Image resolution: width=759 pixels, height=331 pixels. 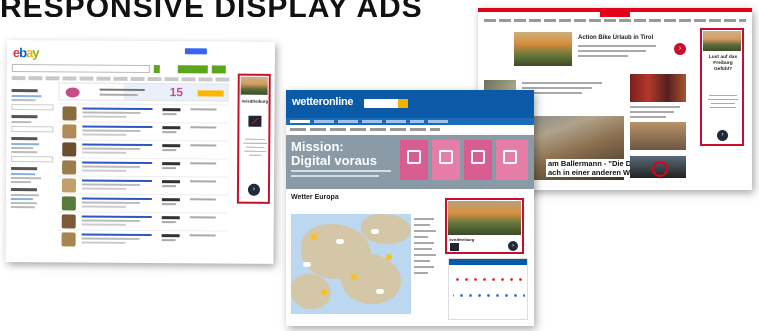 I want to click on news-nav, so click(x=615, y=20).